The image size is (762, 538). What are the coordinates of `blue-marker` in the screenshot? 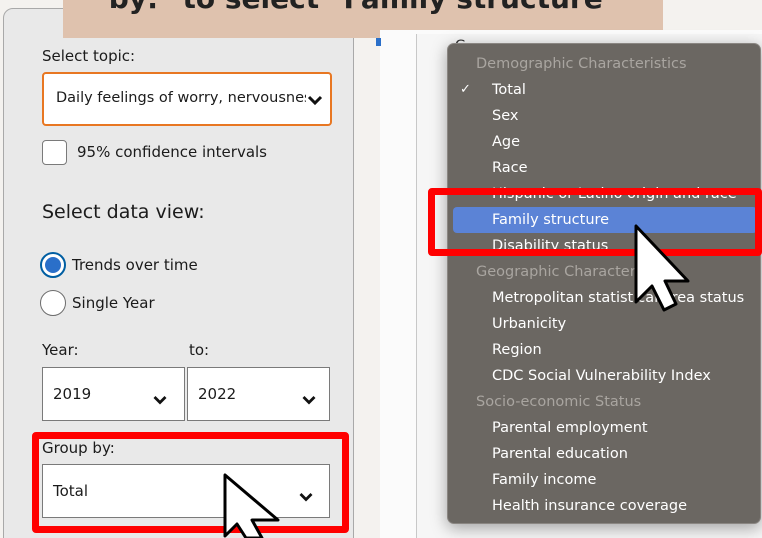 It's located at (378, 42).